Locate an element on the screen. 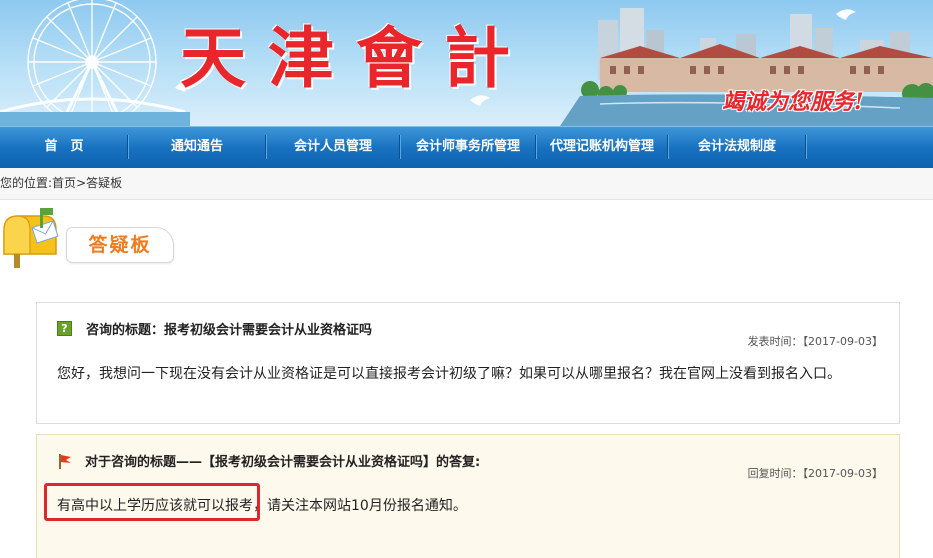 The width and height of the screenshot is (933, 558). page-heading-area: 答疑板 is located at coordinates (100, 240).